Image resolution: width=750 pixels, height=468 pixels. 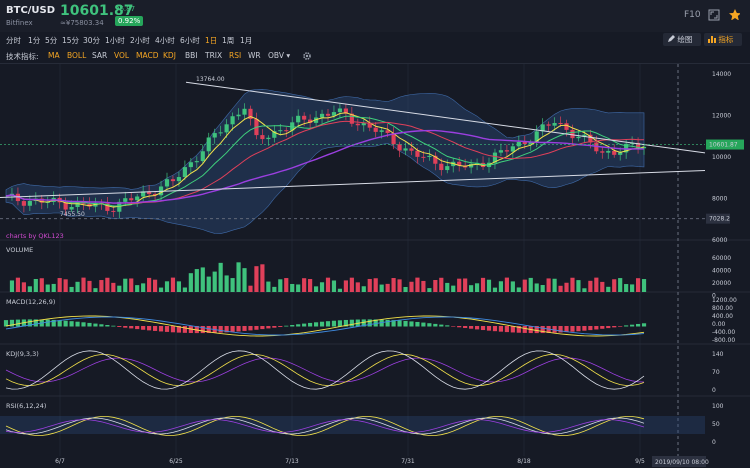 I want to click on settings-gear-icon, so click(x=307, y=56).